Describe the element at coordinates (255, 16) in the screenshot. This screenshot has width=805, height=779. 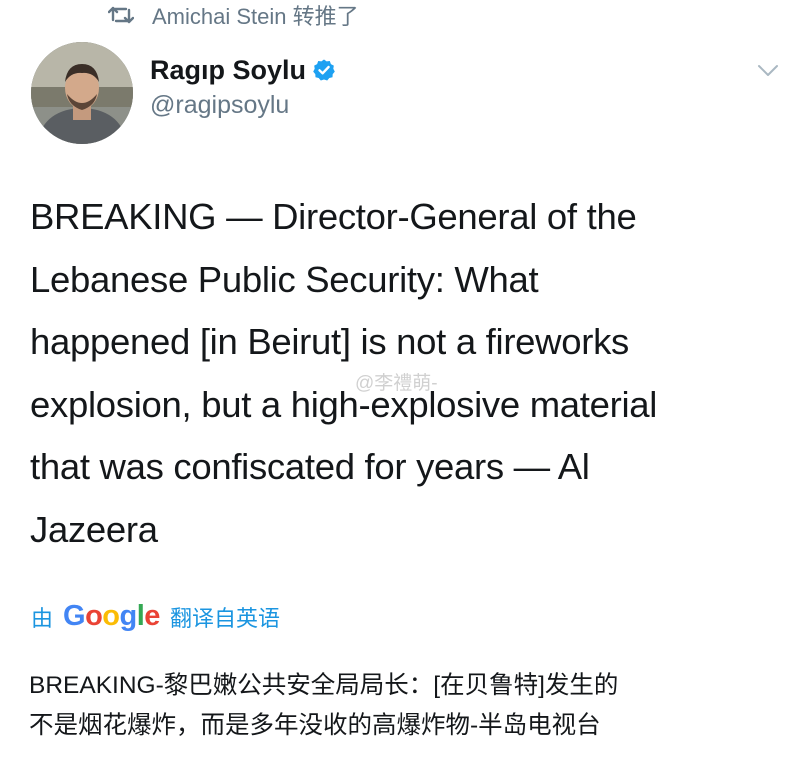
I see `retweet-text: Amichai Stein 转推了` at that location.